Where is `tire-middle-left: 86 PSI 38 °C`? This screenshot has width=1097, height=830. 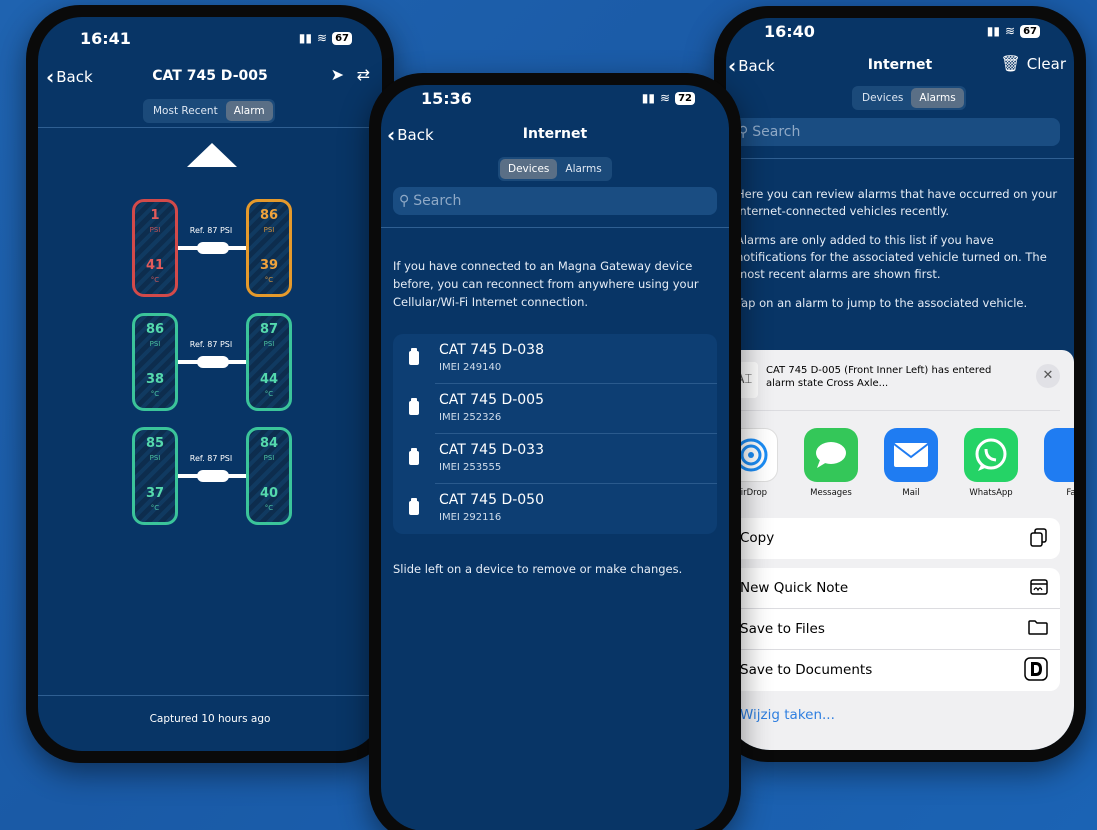
tire-middle-left: 86 PSI 38 °C is located at coordinates (155, 362).